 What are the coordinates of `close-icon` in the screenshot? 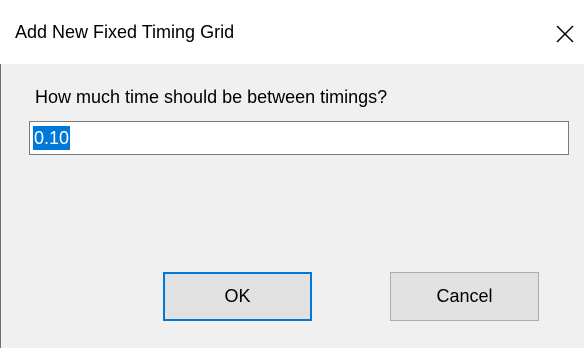 It's located at (565, 34).